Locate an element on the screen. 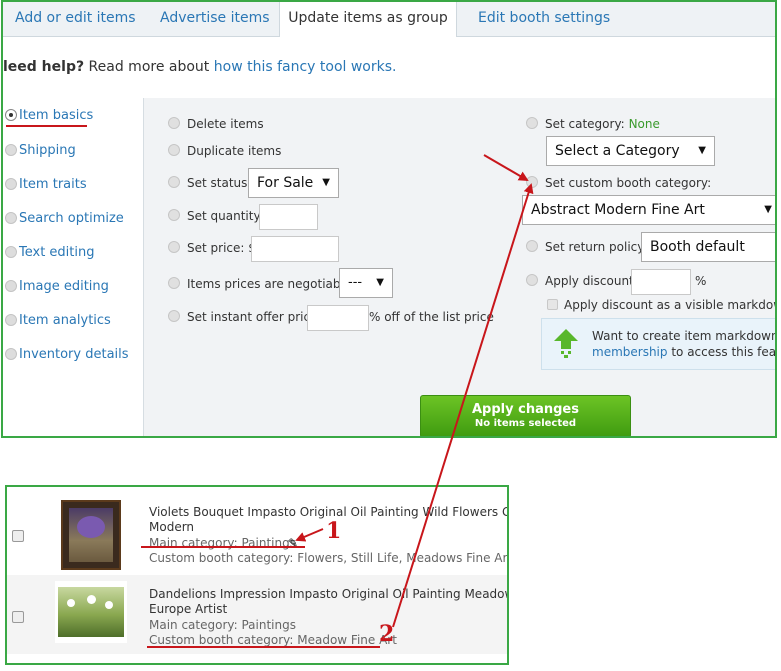 The height and width of the screenshot is (671, 781). annotation-number-one: 1 is located at coordinates (334, 531).